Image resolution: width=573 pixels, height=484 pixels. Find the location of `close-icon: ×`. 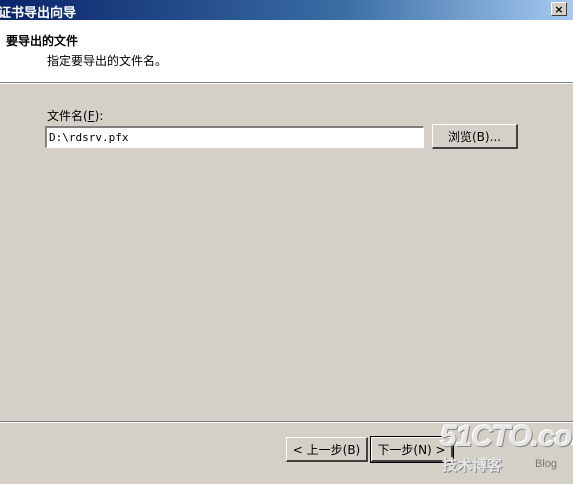

close-icon: × is located at coordinates (559, 9).